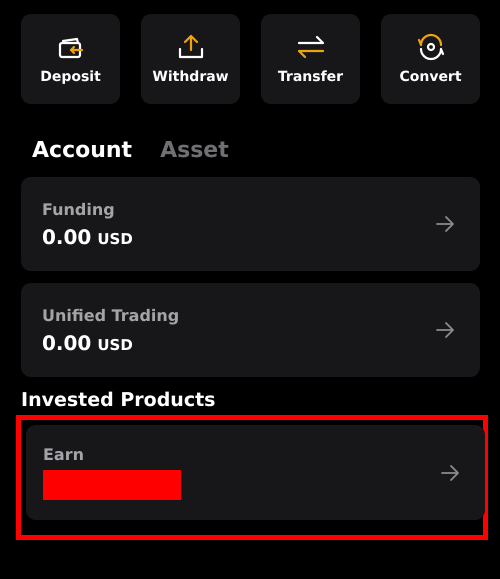 The width and height of the screenshot is (500, 579). Describe the element at coordinates (79, 209) in the screenshot. I see `account-name: Funding` at that location.